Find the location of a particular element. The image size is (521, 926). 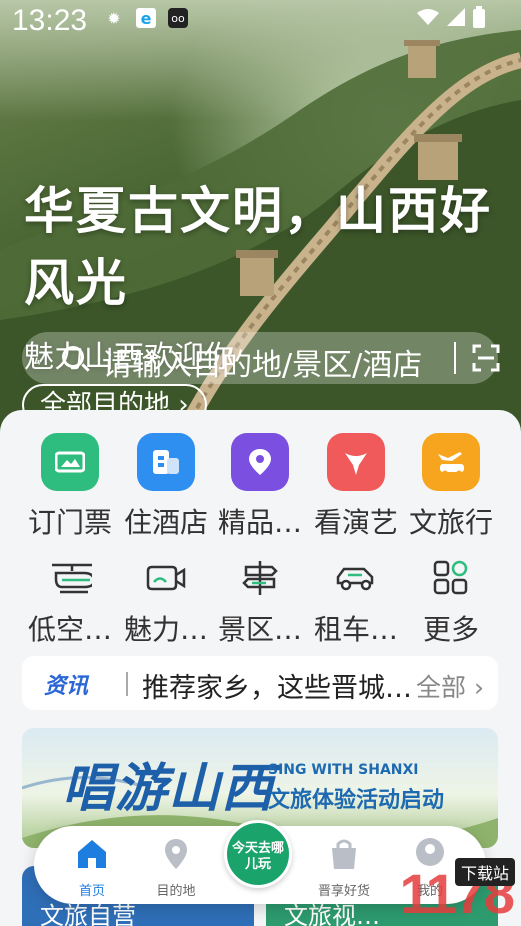

map-pin-icon is located at coordinates (176, 854).